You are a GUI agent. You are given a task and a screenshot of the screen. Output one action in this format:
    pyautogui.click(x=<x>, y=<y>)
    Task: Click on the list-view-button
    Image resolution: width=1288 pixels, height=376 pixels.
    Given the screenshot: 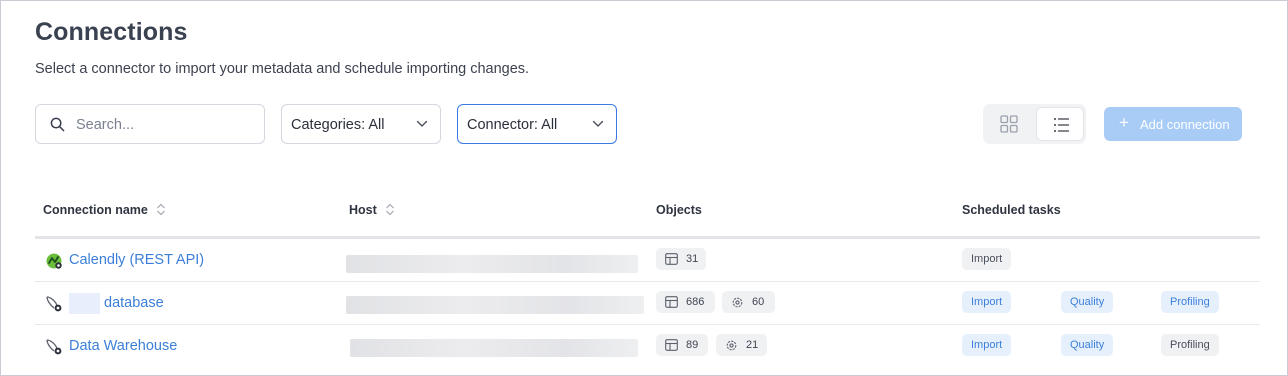 What is the action you would take?
    pyautogui.click(x=1060, y=124)
    